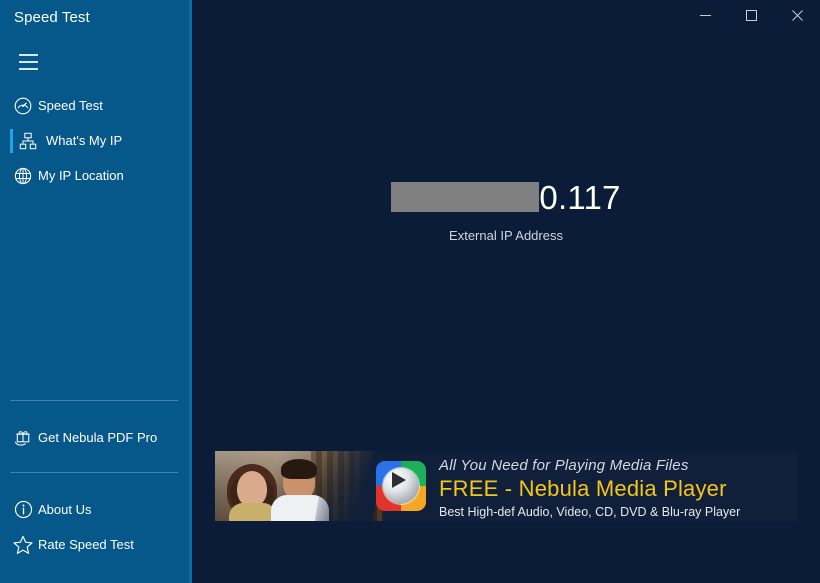 This screenshot has width=820, height=583. I want to click on ip-caption: External IP Address, so click(506, 235).